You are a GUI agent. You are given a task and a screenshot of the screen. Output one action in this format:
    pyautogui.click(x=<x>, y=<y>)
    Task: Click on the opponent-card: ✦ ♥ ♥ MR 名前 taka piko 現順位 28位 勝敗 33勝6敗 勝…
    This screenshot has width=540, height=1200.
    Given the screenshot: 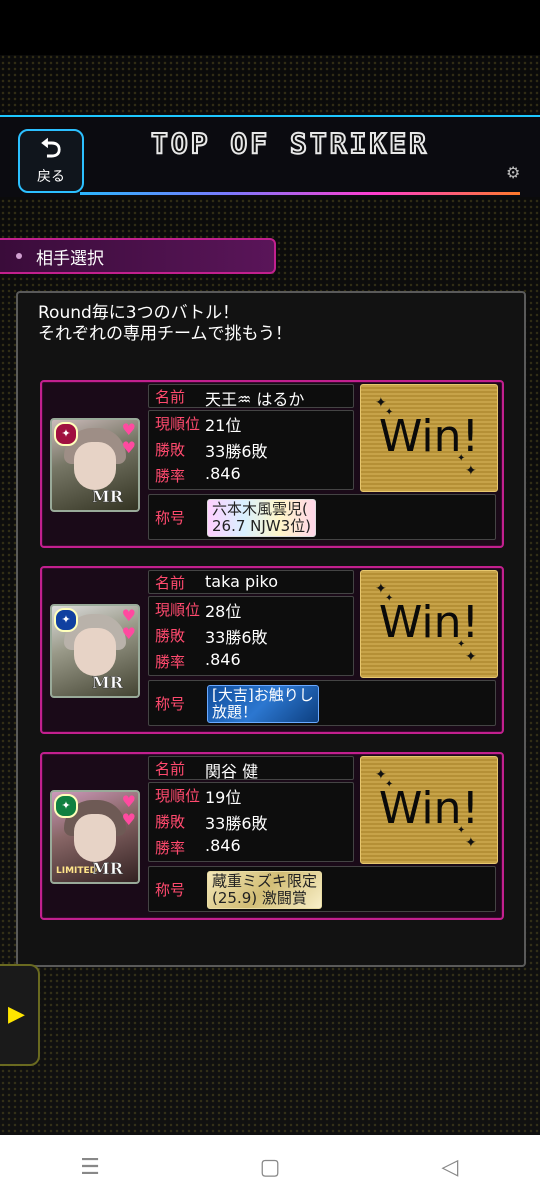 What is the action you would take?
    pyautogui.click(x=272, y=650)
    